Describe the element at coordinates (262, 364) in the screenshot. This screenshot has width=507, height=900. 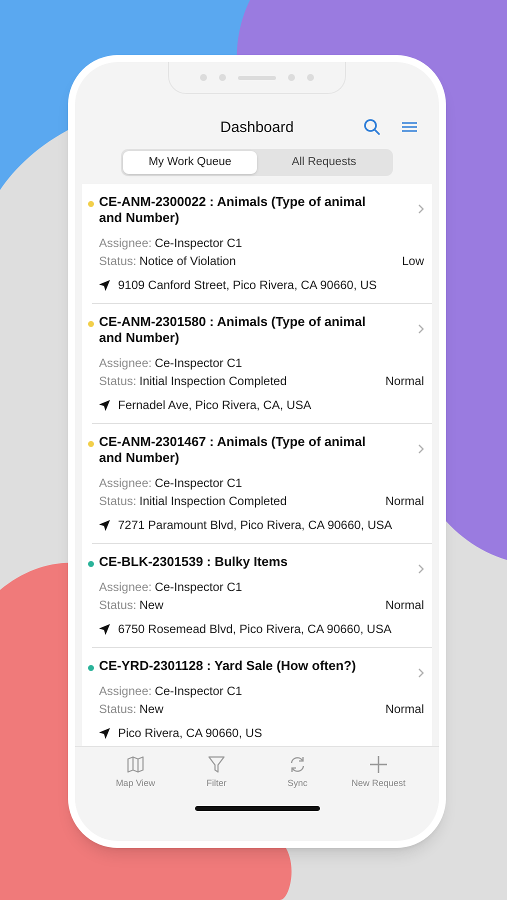
I see `request-row: CE-ANM-2301580 : Animals (Type of animal and Number) Assignee: Ce-Inspector C1 Status: Initial Inspection Completed Normal Fernadel Ave, Pico Rivera, CA, USA` at that location.